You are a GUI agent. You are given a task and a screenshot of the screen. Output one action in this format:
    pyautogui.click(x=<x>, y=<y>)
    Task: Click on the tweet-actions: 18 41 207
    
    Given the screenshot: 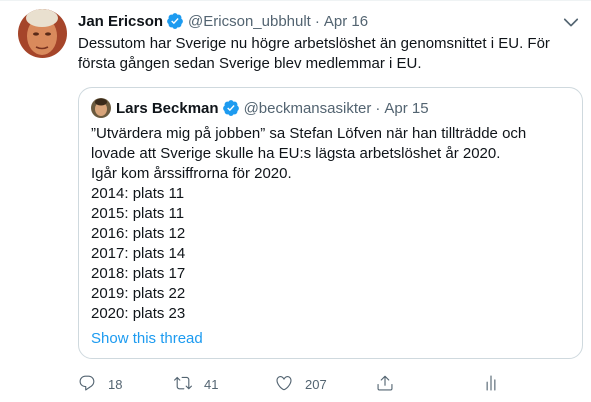 What is the action you would take?
    pyautogui.click(x=330, y=384)
    